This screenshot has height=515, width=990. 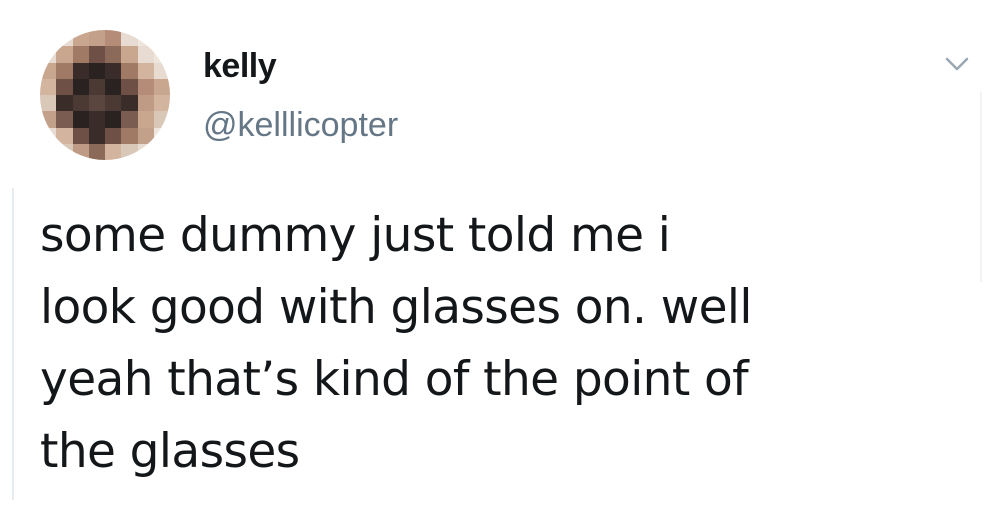 I want to click on user-handle: @kelllicopter, so click(x=300, y=125).